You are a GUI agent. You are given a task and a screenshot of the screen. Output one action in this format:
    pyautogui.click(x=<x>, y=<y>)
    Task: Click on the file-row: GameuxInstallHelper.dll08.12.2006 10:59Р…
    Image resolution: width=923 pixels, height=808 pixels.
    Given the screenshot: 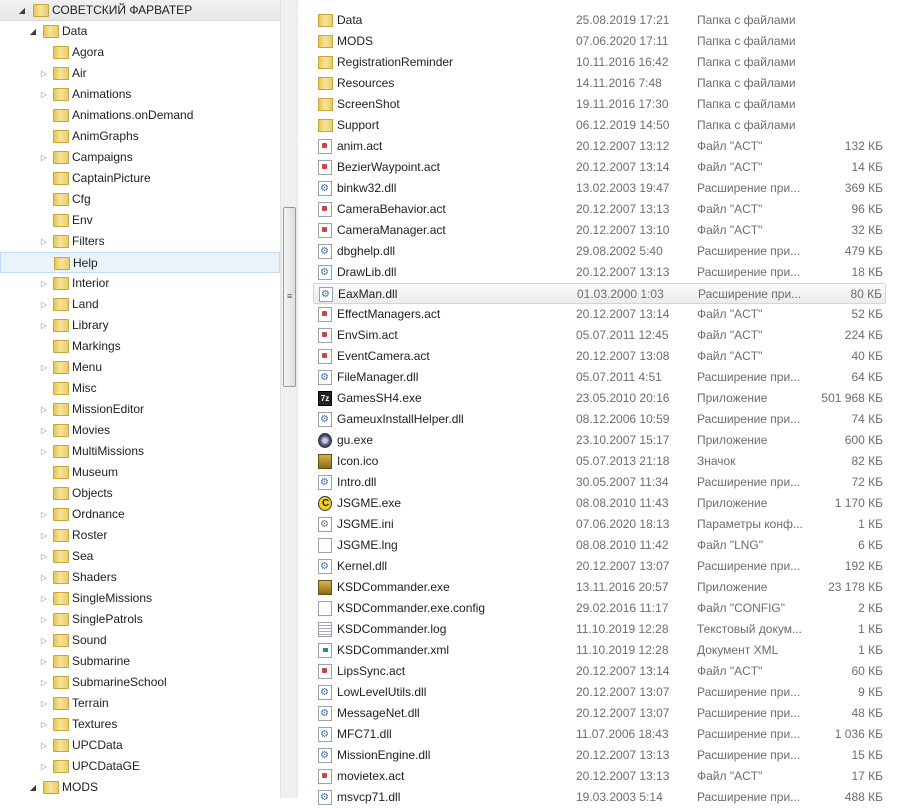 What is the action you would take?
    pyautogui.click(x=599, y=419)
    